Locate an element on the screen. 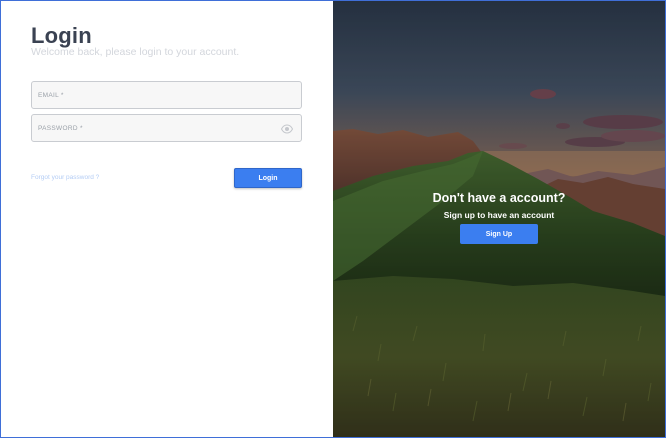  email-field-container is located at coordinates (166, 95).